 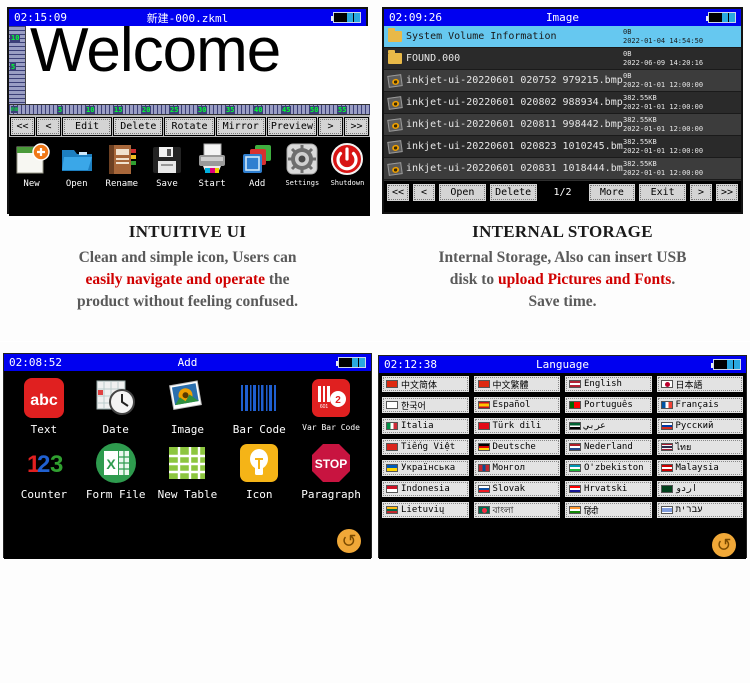 I want to click on hruler-tick: 50, so click(x=314, y=110).